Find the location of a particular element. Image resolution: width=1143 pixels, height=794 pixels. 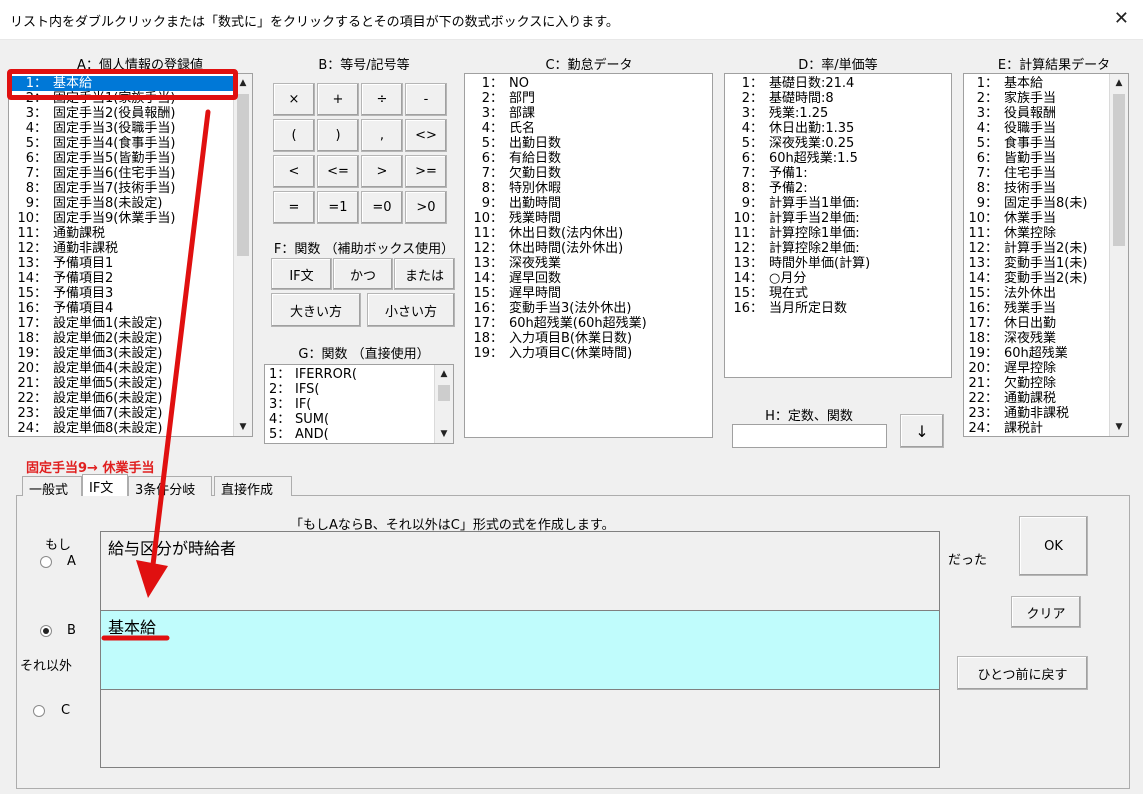

calc-result-item: 14： 変動手当2(未) is located at coordinates (1046, 278).